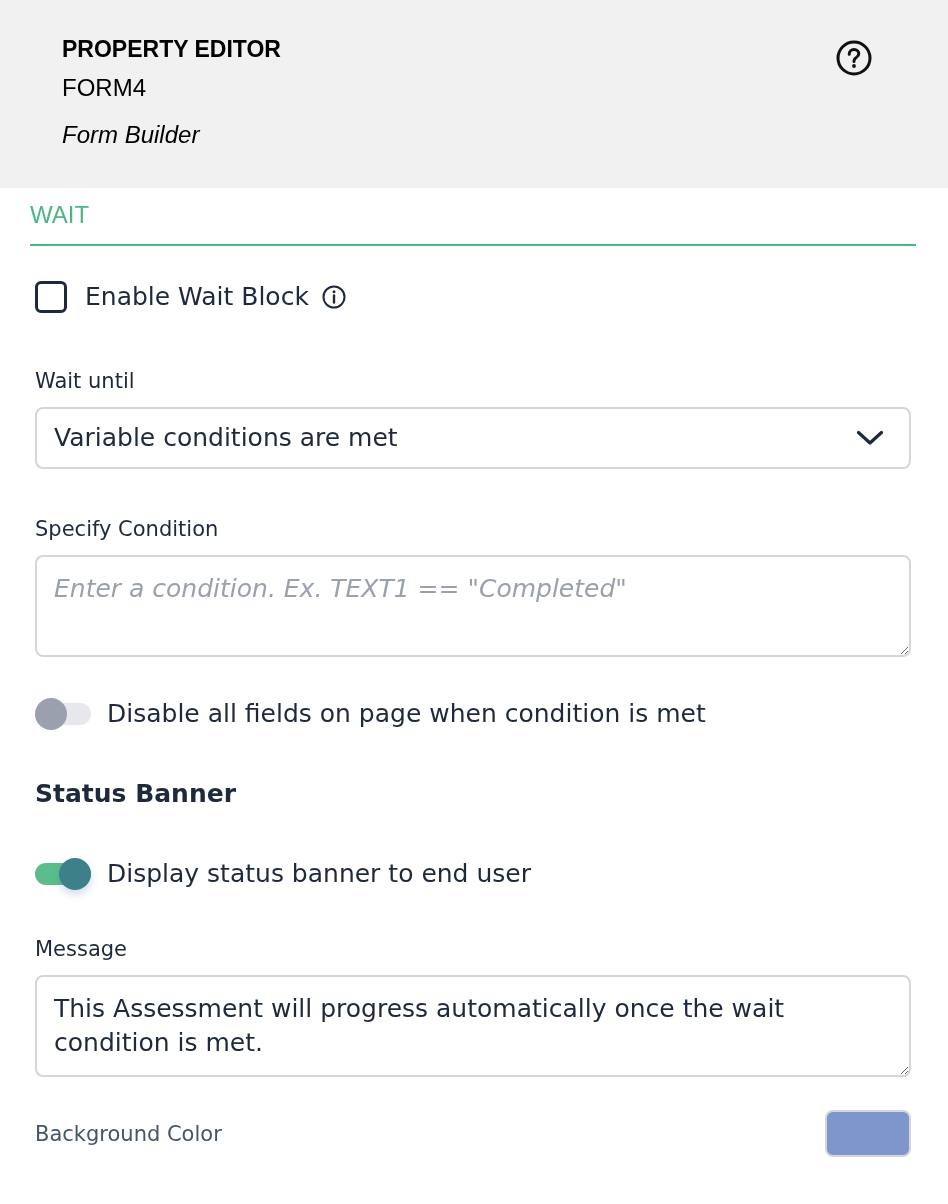  I want to click on section-heading: Status Banner, so click(135, 794).